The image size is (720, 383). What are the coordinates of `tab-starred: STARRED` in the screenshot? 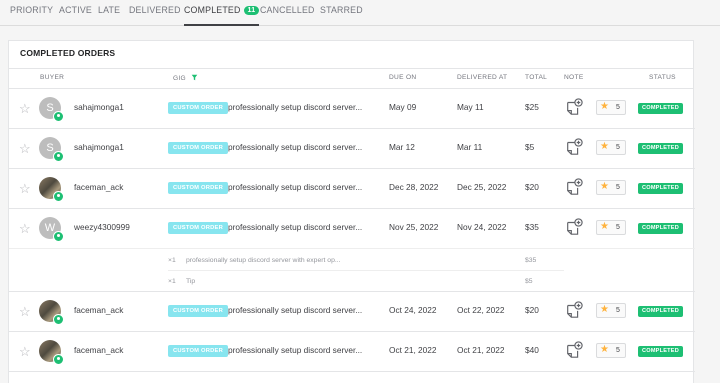 It's located at (341, 10).